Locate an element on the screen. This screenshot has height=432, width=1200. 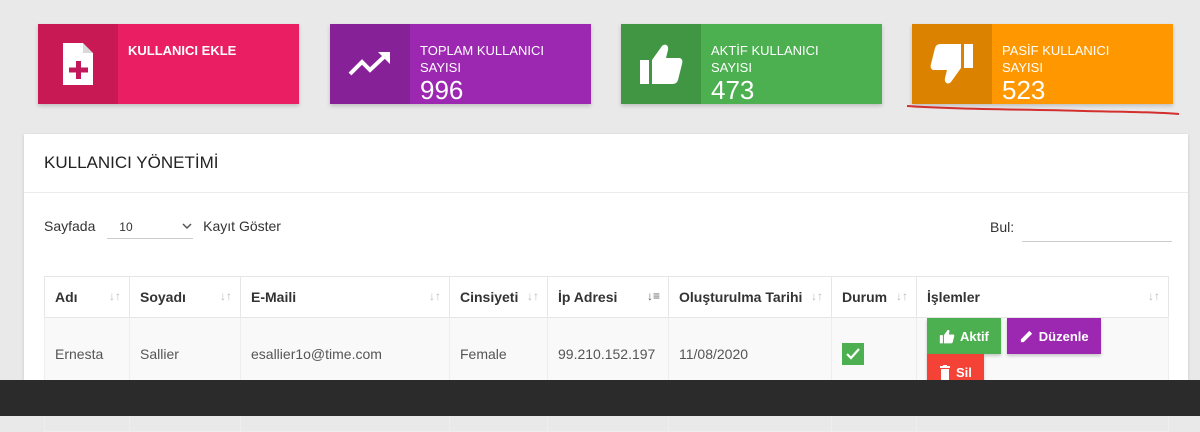
add-user-title: KULLANICI EKLE is located at coordinates (182, 50).